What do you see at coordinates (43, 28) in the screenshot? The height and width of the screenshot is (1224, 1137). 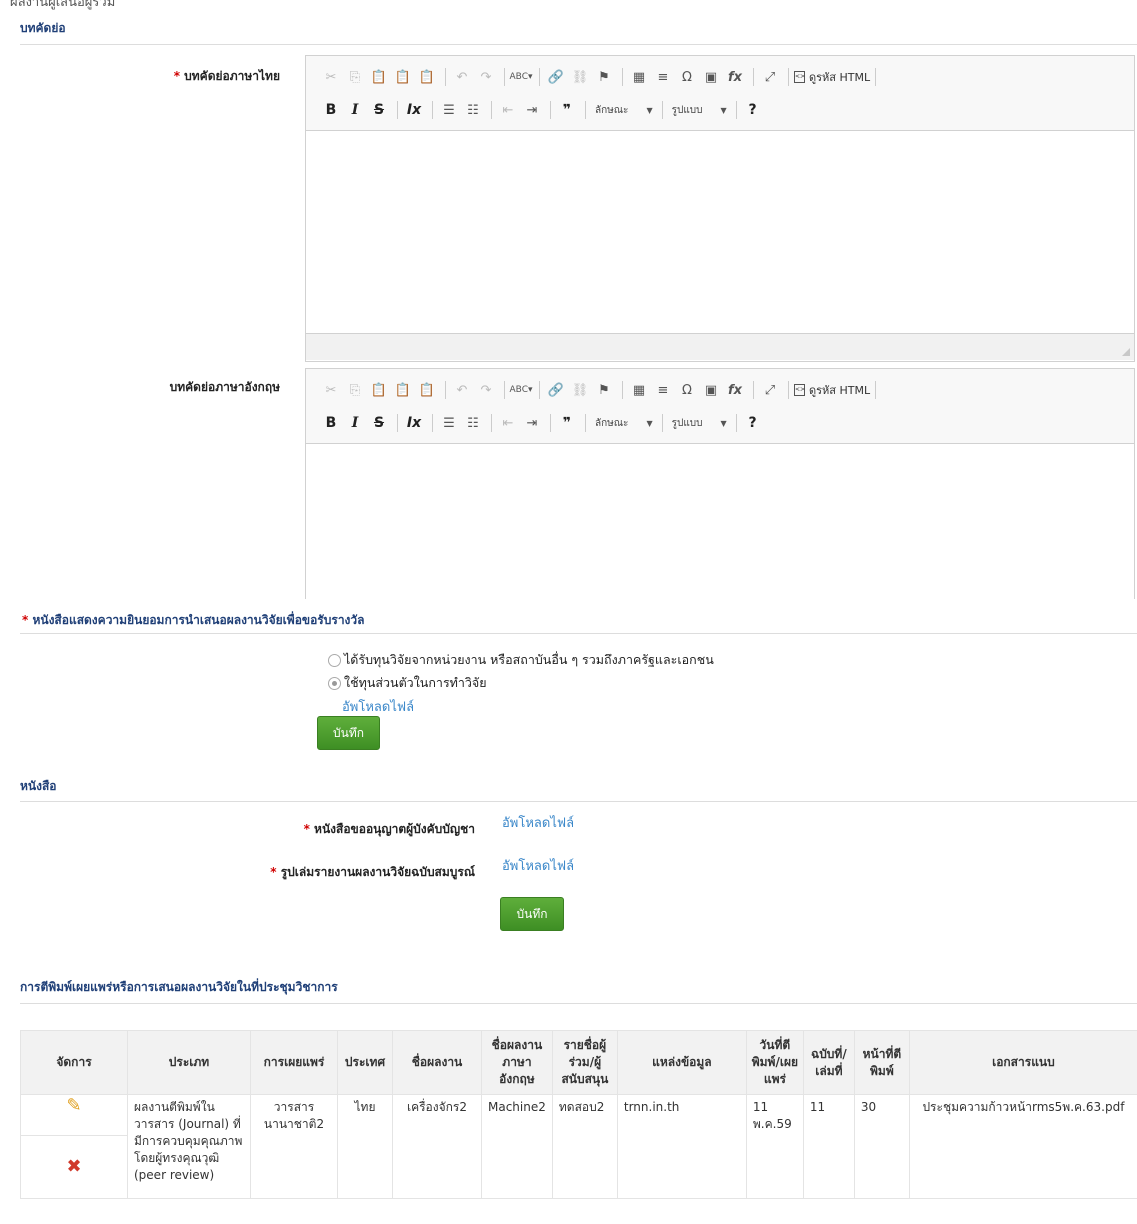 I see `abstract-section-title: บทคัดย่อ` at bounding box center [43, 28].